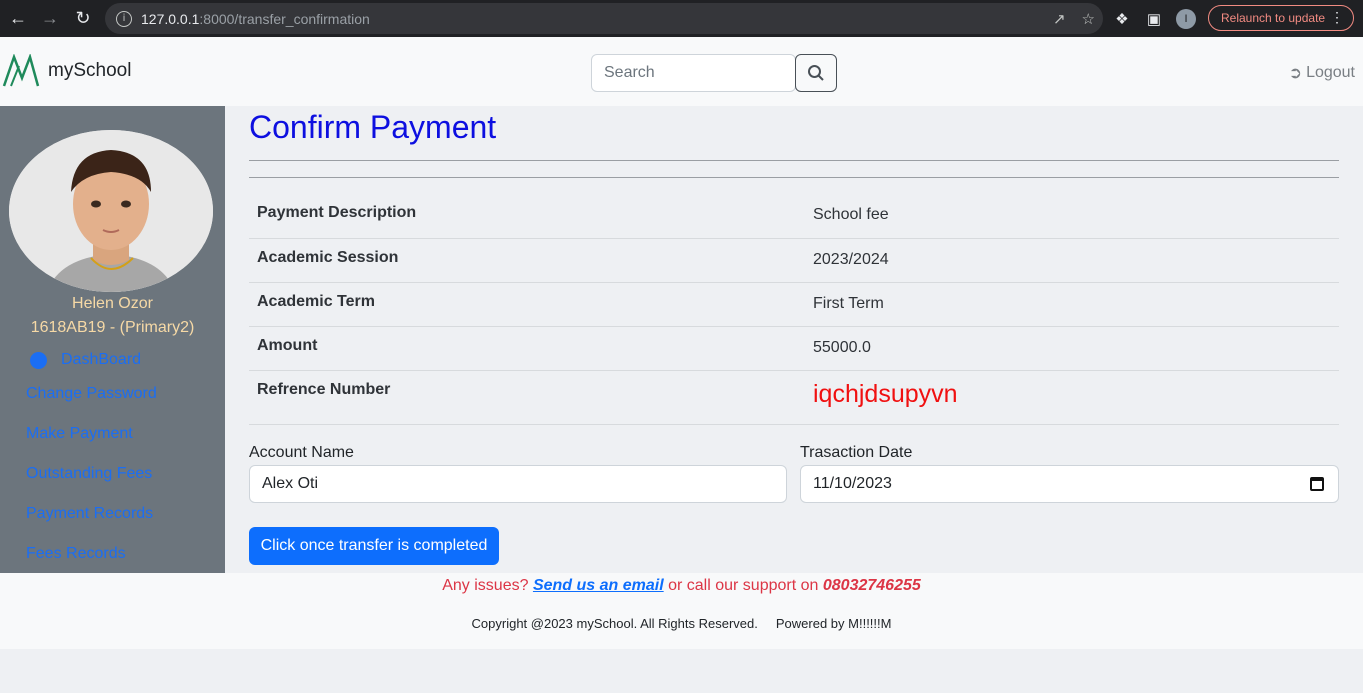 Image resolution: width=1363 pixels, height=693 pixels. What do you see at coordinates (681, 671) in the screenshot?
I see `page-bottom` at bounding box center [681, 671].